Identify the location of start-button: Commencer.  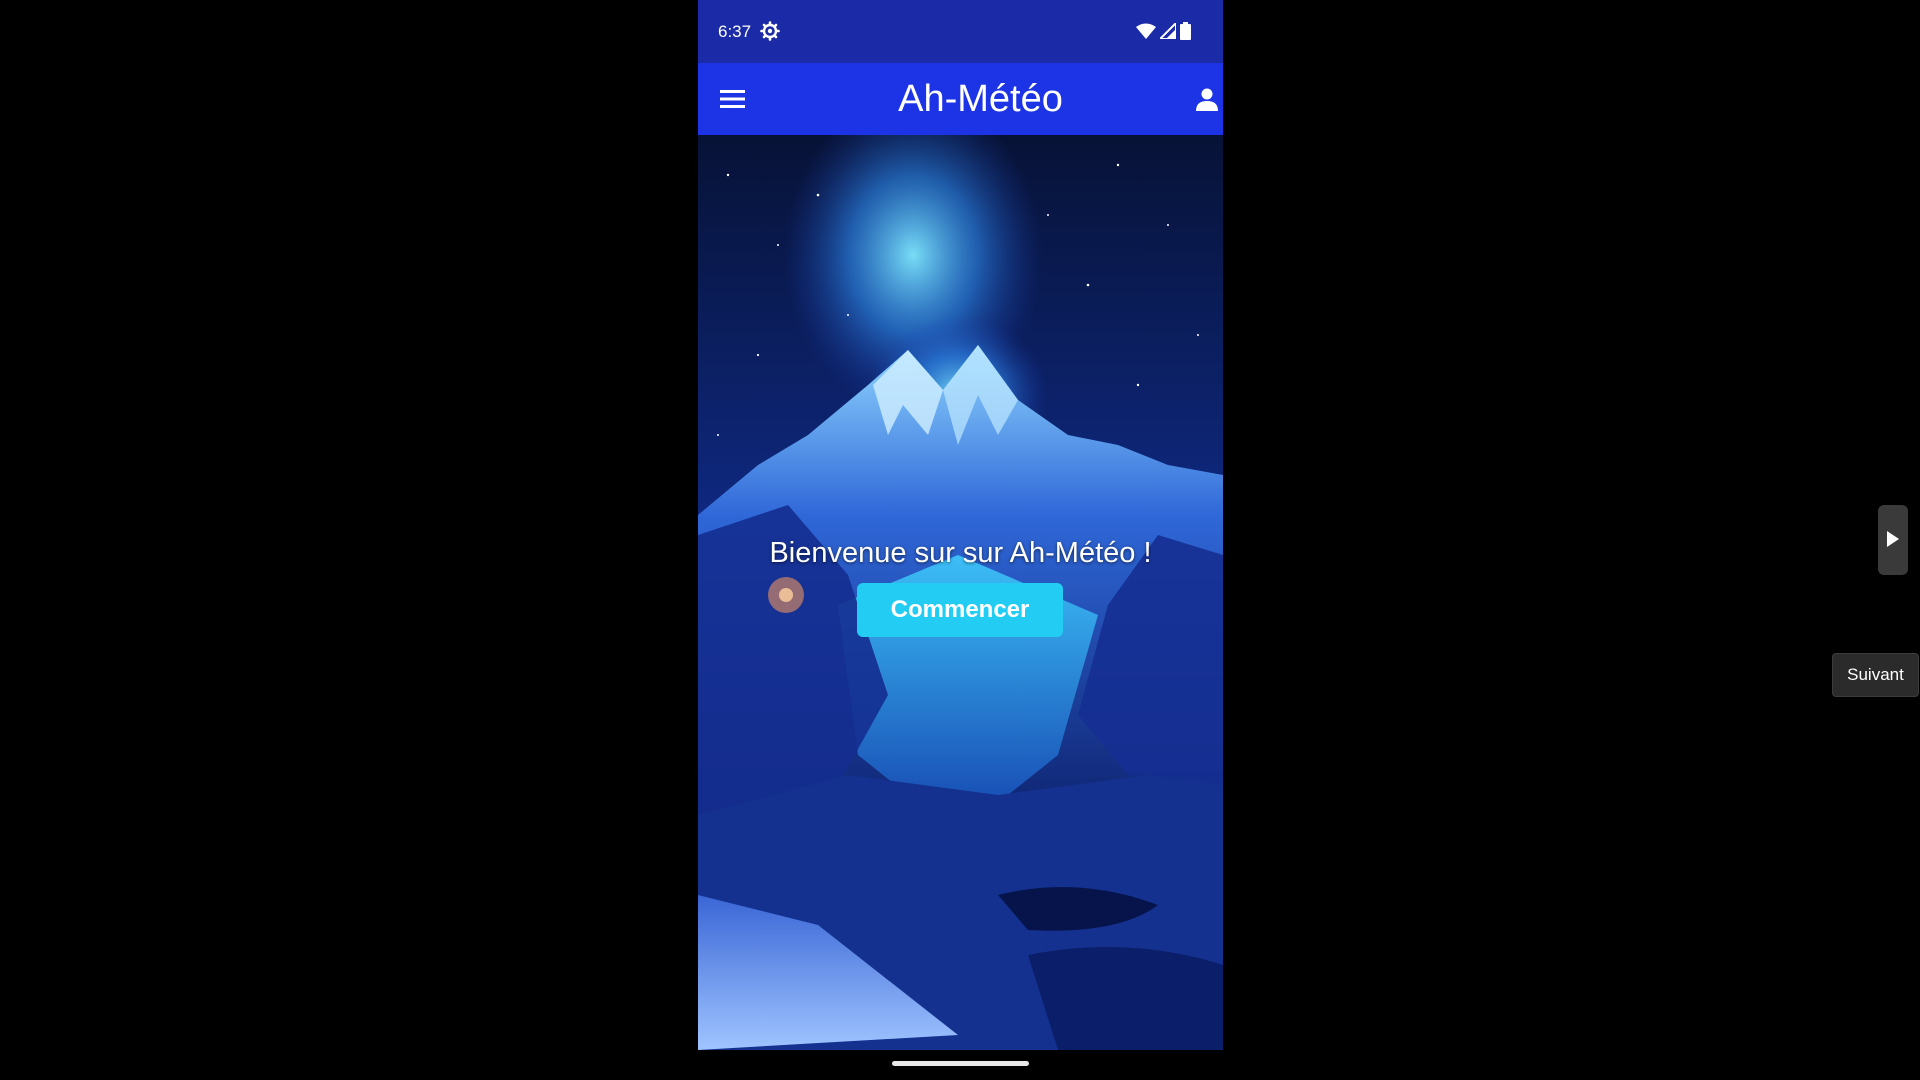
(960, 610).